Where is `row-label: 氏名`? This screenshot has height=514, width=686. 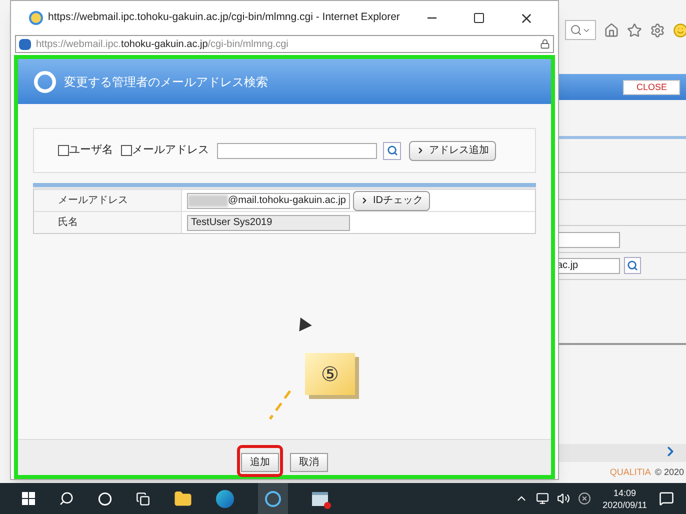 row-label: 氏名 is located at coordinates (108, 222).